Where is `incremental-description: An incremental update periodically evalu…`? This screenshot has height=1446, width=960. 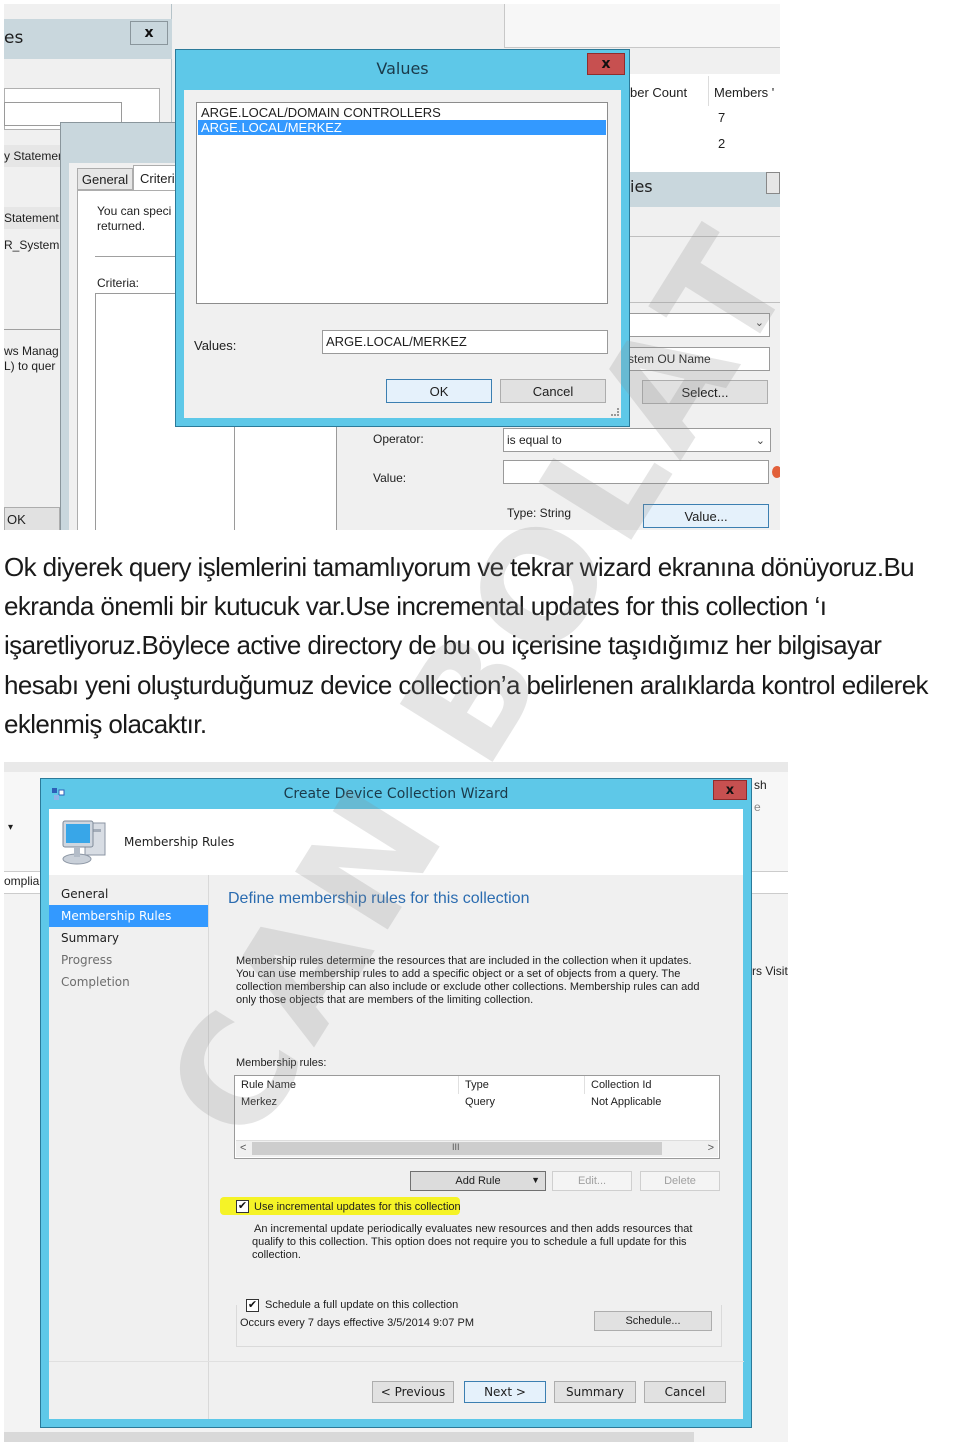 incremental-description: An incremental update periodically evalu… is located at coordinates (472, 1242).